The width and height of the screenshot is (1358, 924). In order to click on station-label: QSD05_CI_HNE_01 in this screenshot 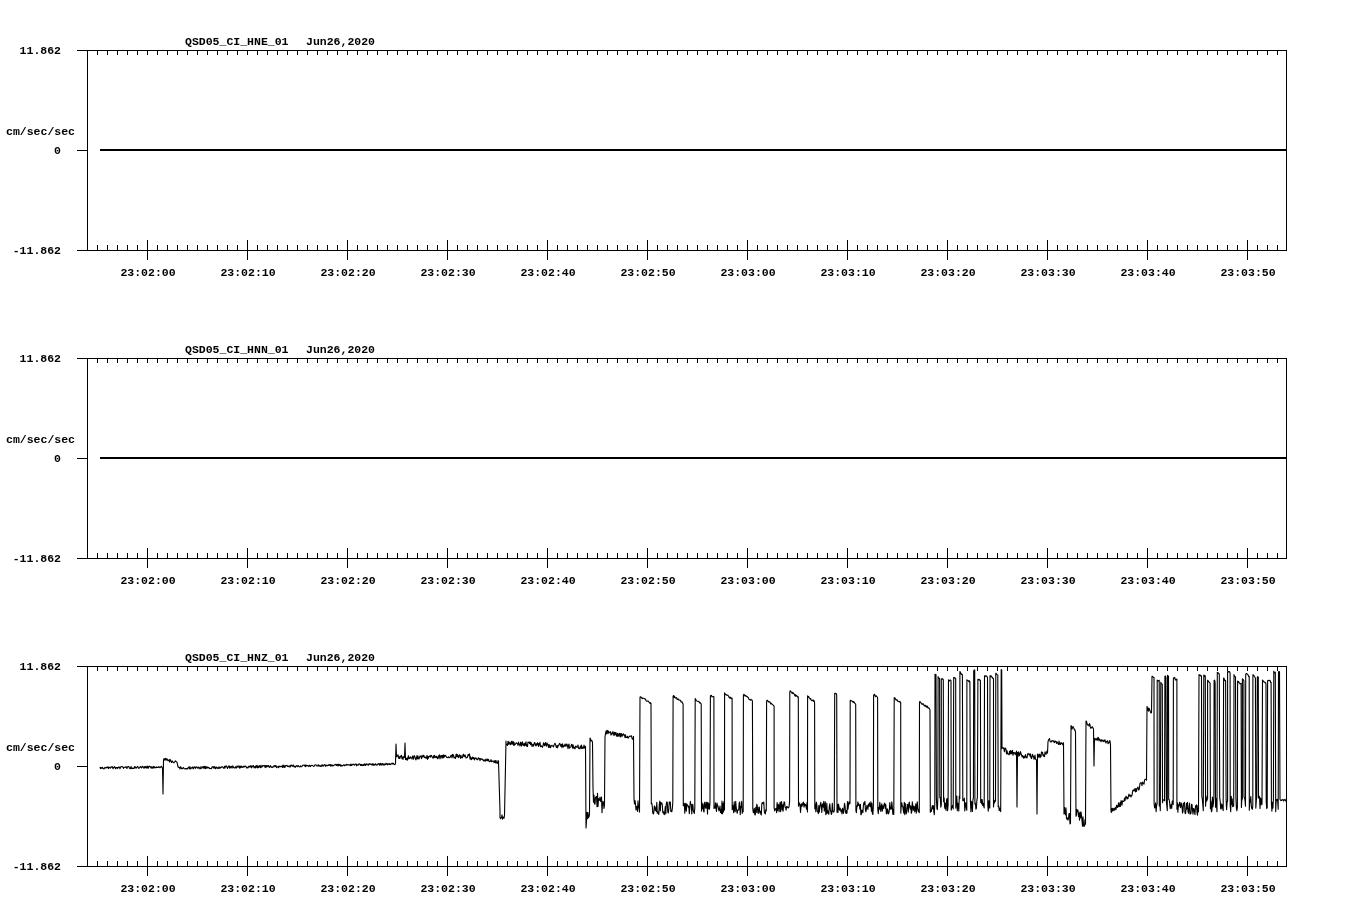, I will do `click(237, 41)`.